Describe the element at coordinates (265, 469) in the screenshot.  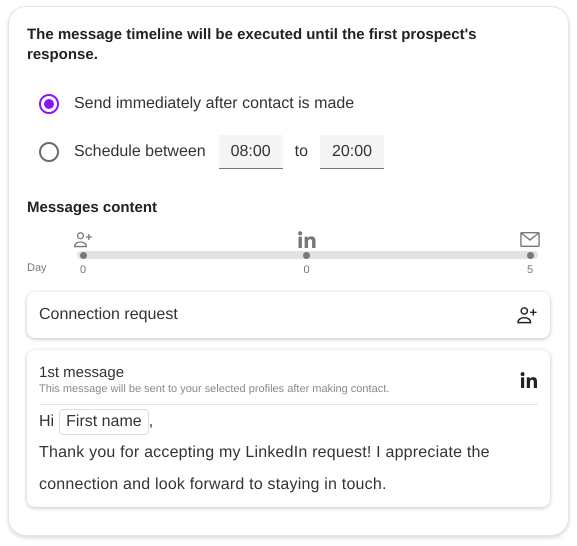
I see `message-body: Thank you for accepting my LinkedIn request! I appreciate the connection and look forward to staying in touch.` at that location.